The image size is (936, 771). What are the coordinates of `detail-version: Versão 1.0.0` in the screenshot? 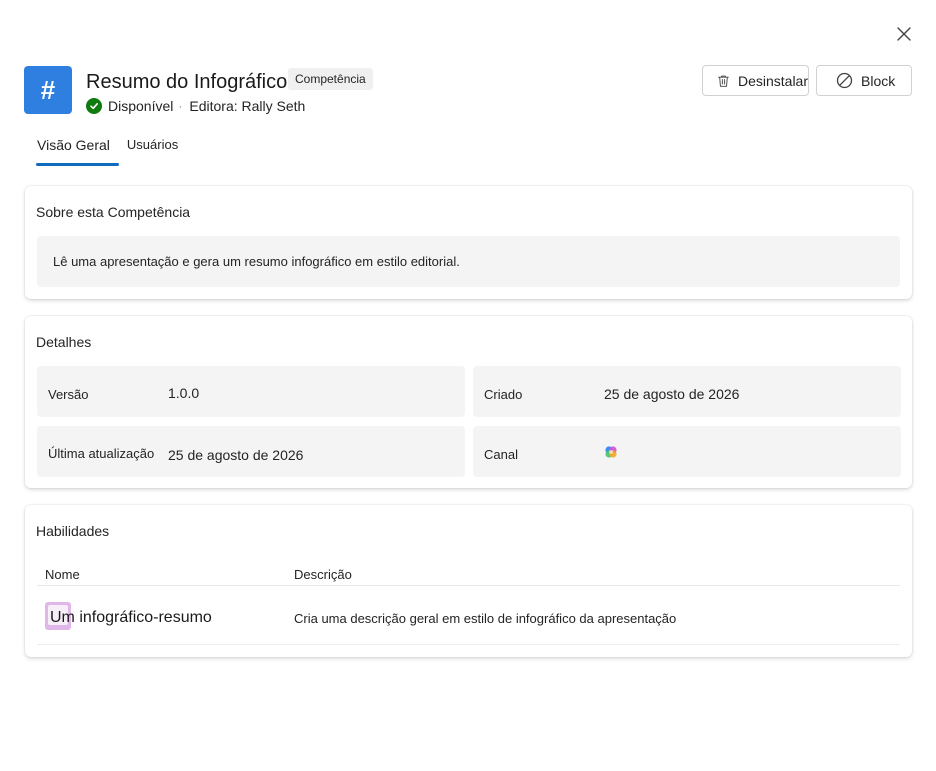 It's located at (251, 391).